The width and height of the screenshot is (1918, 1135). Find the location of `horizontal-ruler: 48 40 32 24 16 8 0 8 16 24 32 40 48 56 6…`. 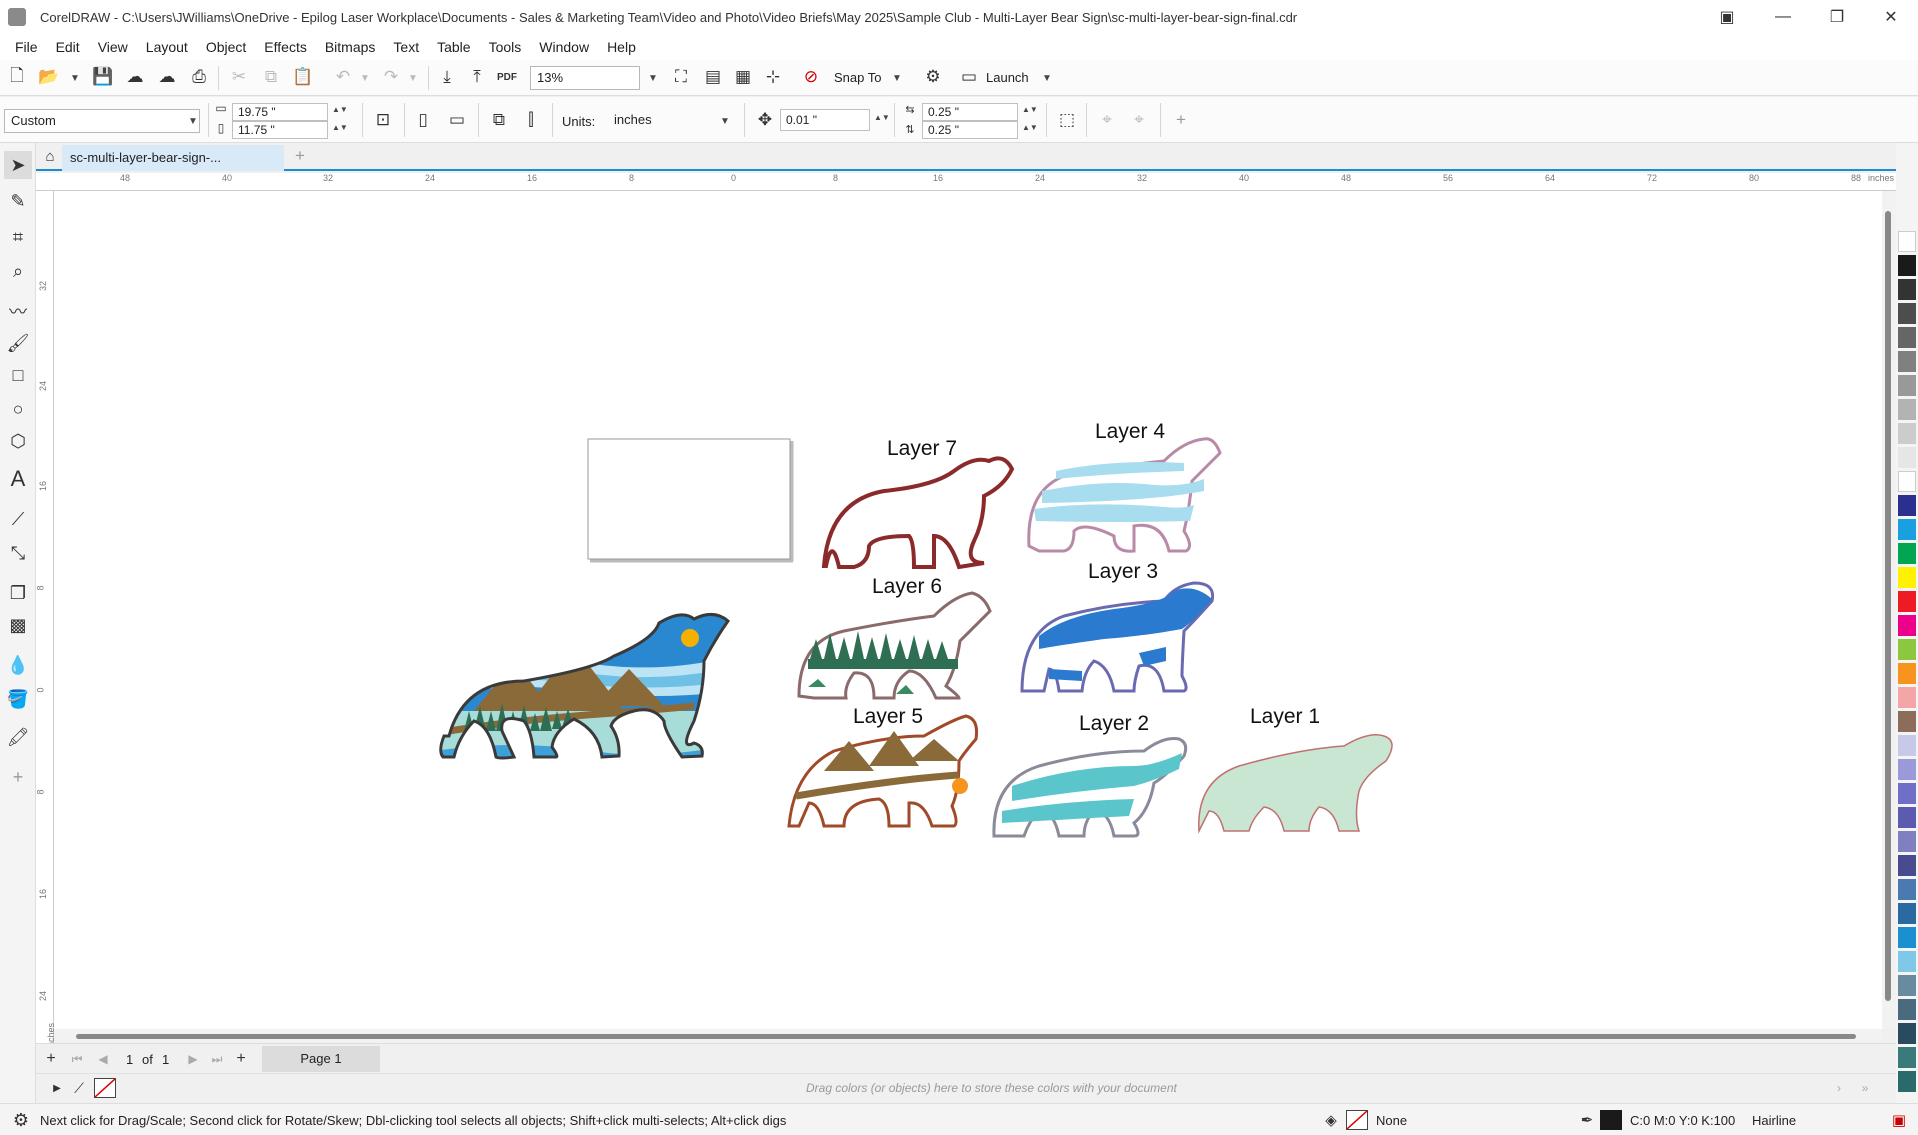

horizontal-ruler: 48 40 32 24 16 8 0 8 16 24 32 40 48 56 6… is located at coordinates (966, 182).